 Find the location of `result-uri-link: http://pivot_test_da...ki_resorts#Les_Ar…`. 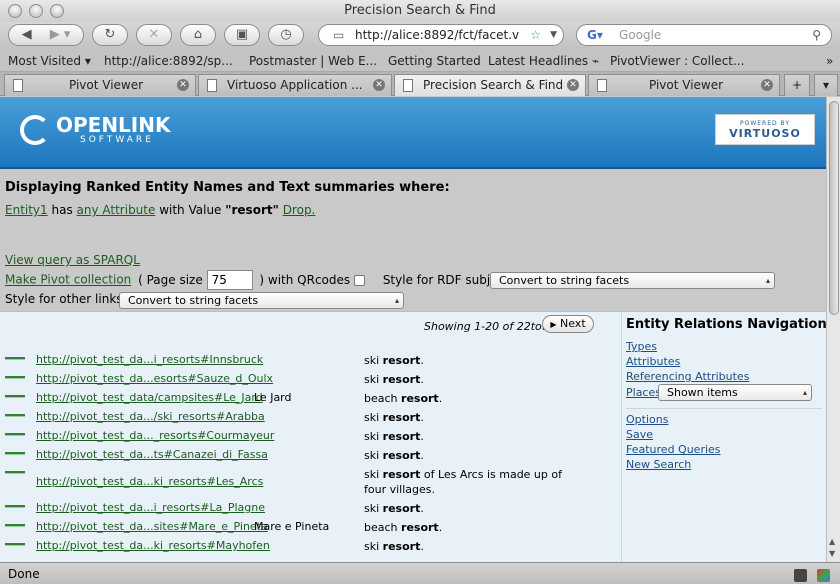

result-uri-link: http://pivot_test_da...ki_resorts#Les_Ar… is located at coordinates (149, 481).